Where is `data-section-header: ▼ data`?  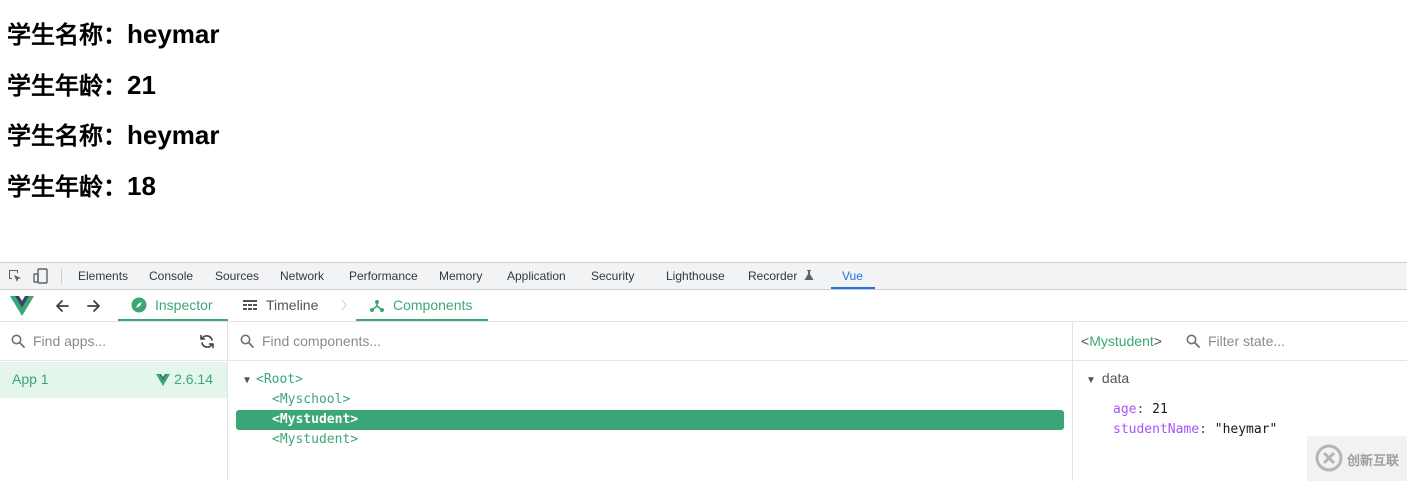 data-section-header: ▼ data is located at coordinates (1107, 378).